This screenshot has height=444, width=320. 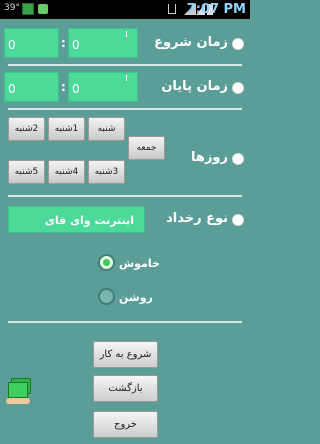 I want to click on notification-app-icon, so click(x=28, y=9).